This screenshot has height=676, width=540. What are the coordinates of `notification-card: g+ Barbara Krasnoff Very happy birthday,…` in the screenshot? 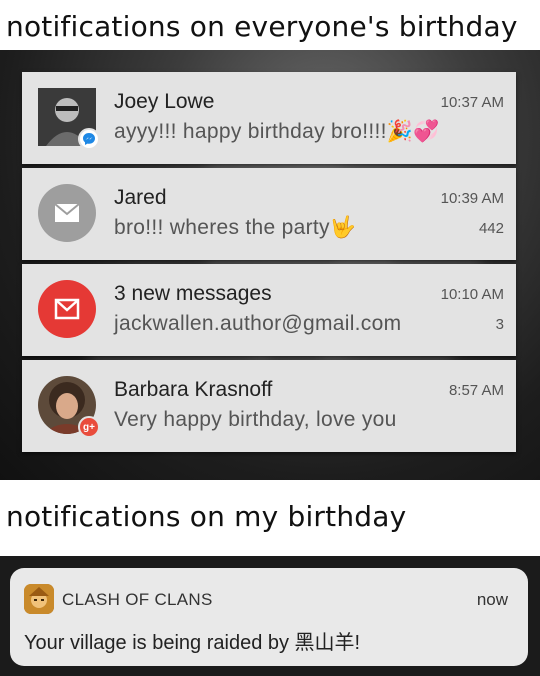 It's located at (269, 406).